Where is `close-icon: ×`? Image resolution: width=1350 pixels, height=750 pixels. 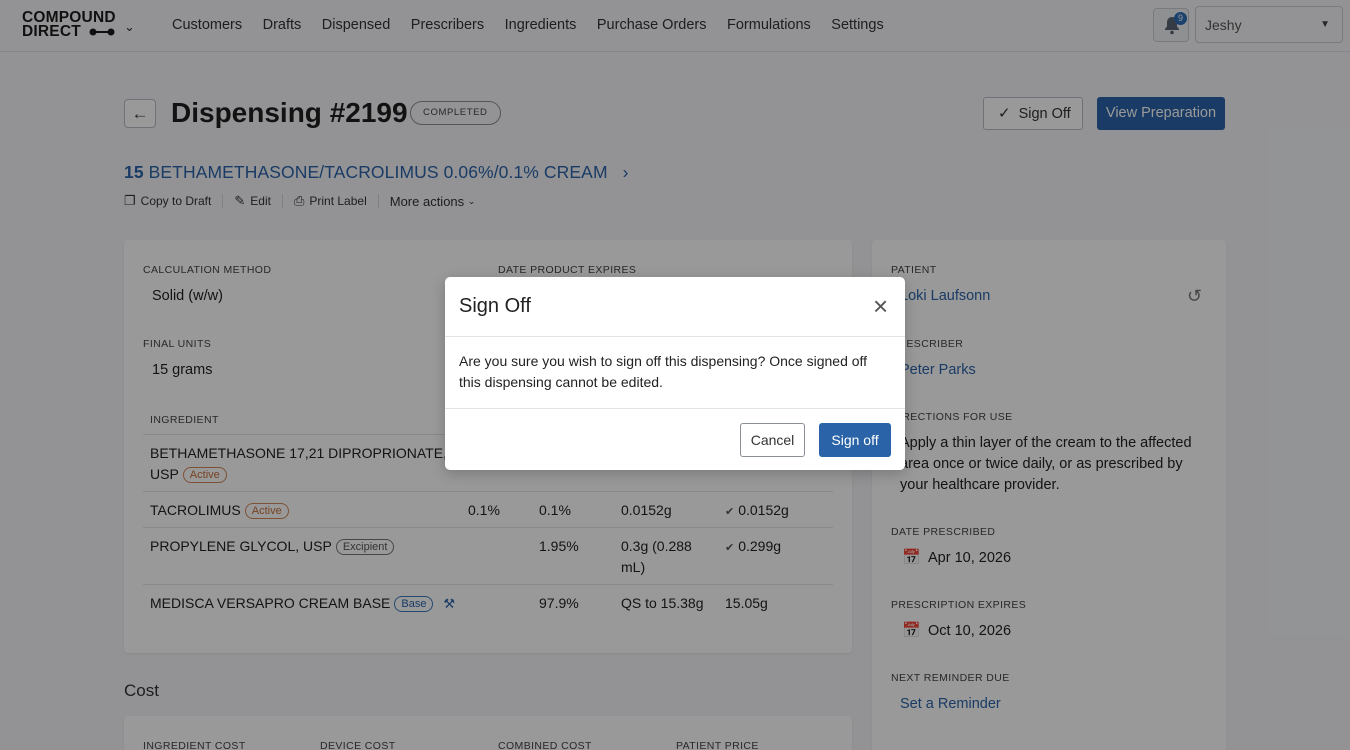 close-icon: × is located at coordinates (880, 306).